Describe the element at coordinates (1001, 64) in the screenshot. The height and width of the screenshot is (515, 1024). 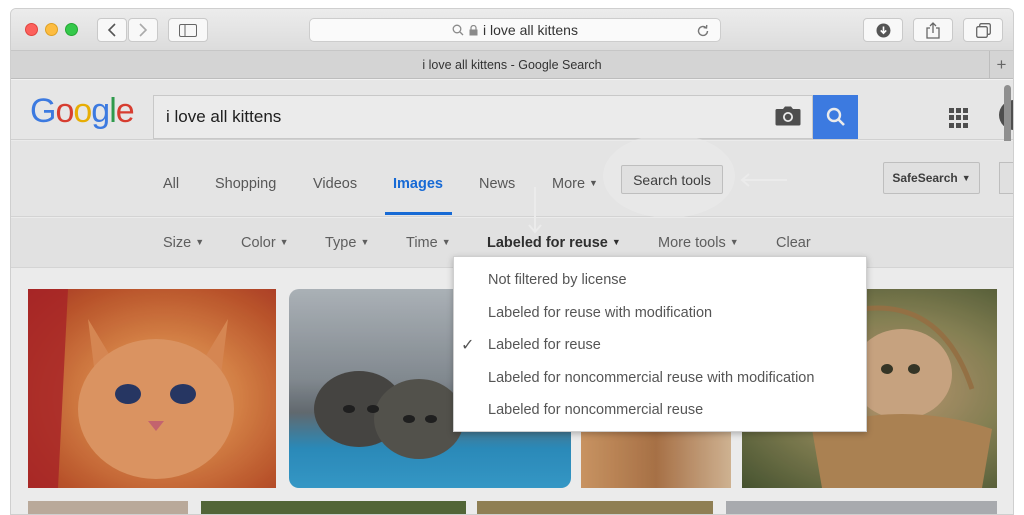
I see `new-tab-button: +` at that location.